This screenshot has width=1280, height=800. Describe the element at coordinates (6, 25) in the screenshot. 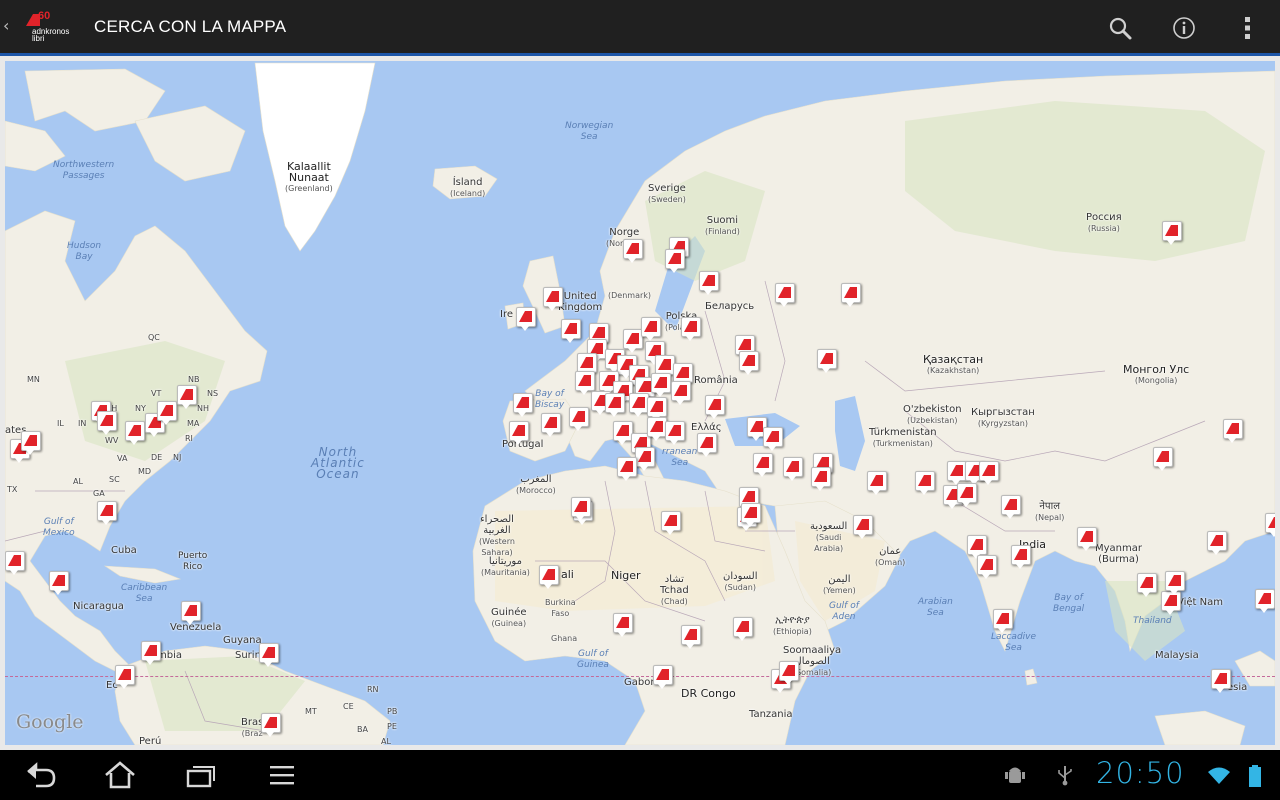

I see `up-navigation-icon: ‹` at that location.